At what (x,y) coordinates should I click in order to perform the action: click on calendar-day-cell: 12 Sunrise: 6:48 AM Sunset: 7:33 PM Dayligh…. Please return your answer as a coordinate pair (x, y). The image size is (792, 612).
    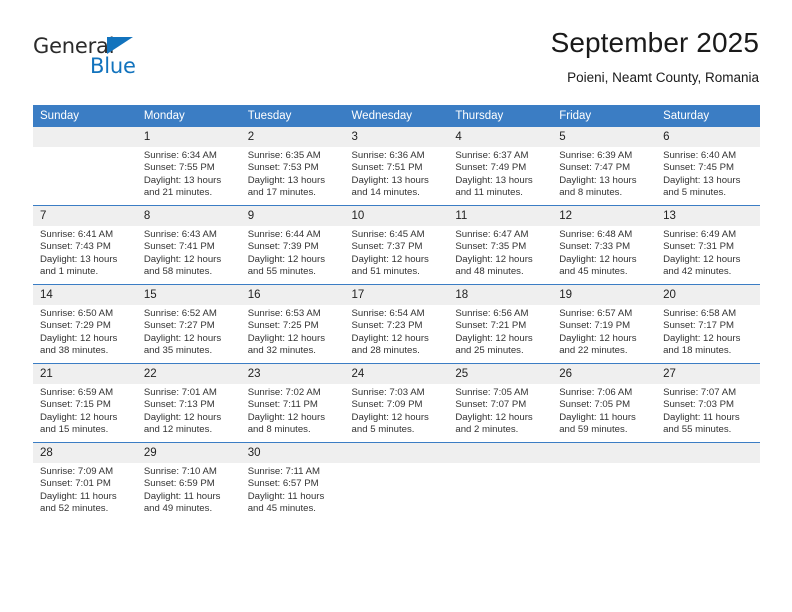
    Looking at the image, I should click on (604, 245).